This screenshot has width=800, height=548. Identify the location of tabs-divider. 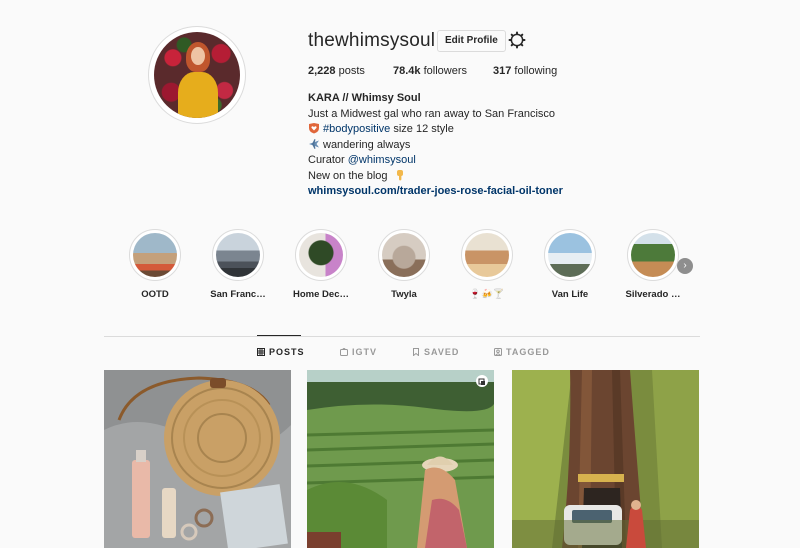
(402, 336).